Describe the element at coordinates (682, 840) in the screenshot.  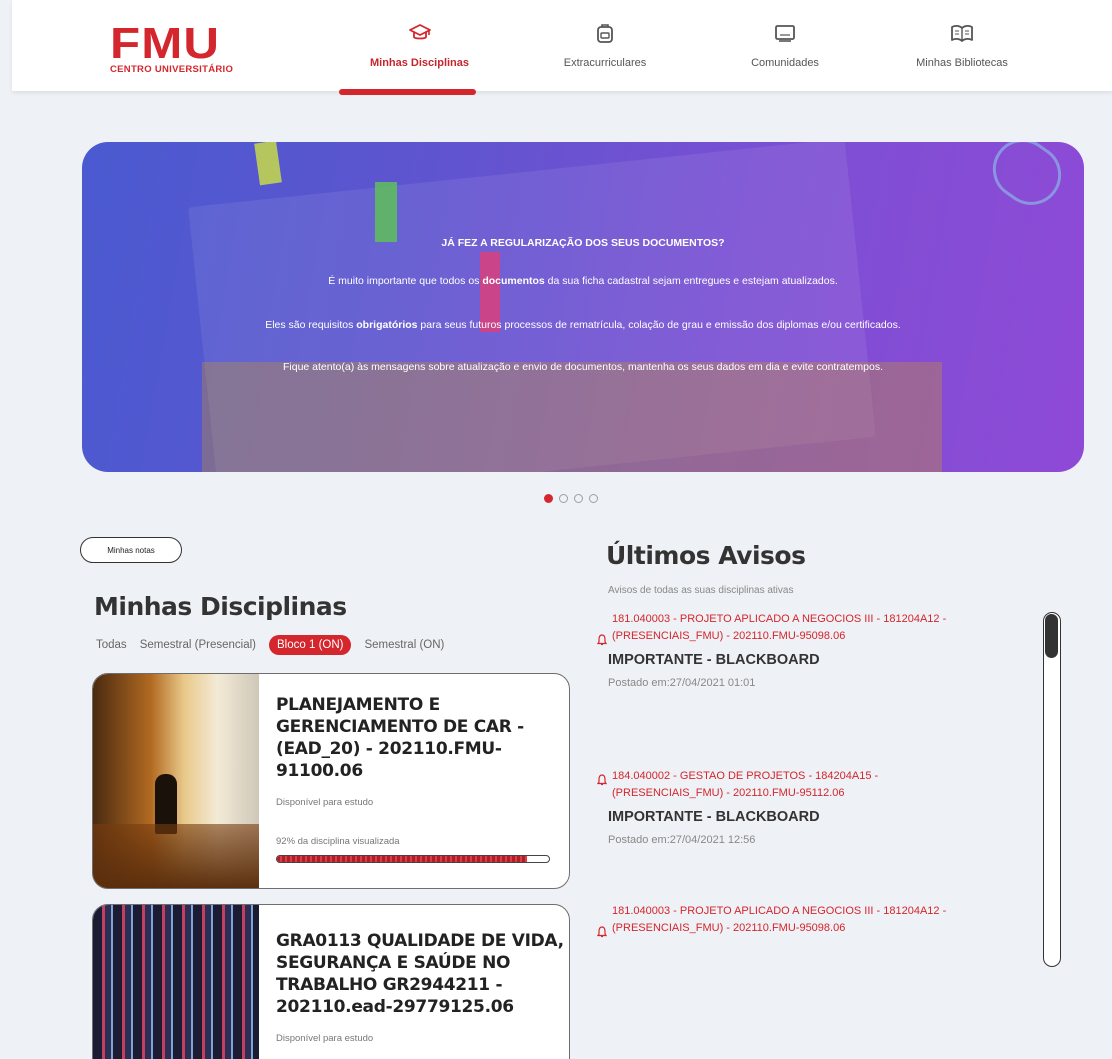
I see `aviso-date: Postado em:27/04/2021 12:56` at that location.